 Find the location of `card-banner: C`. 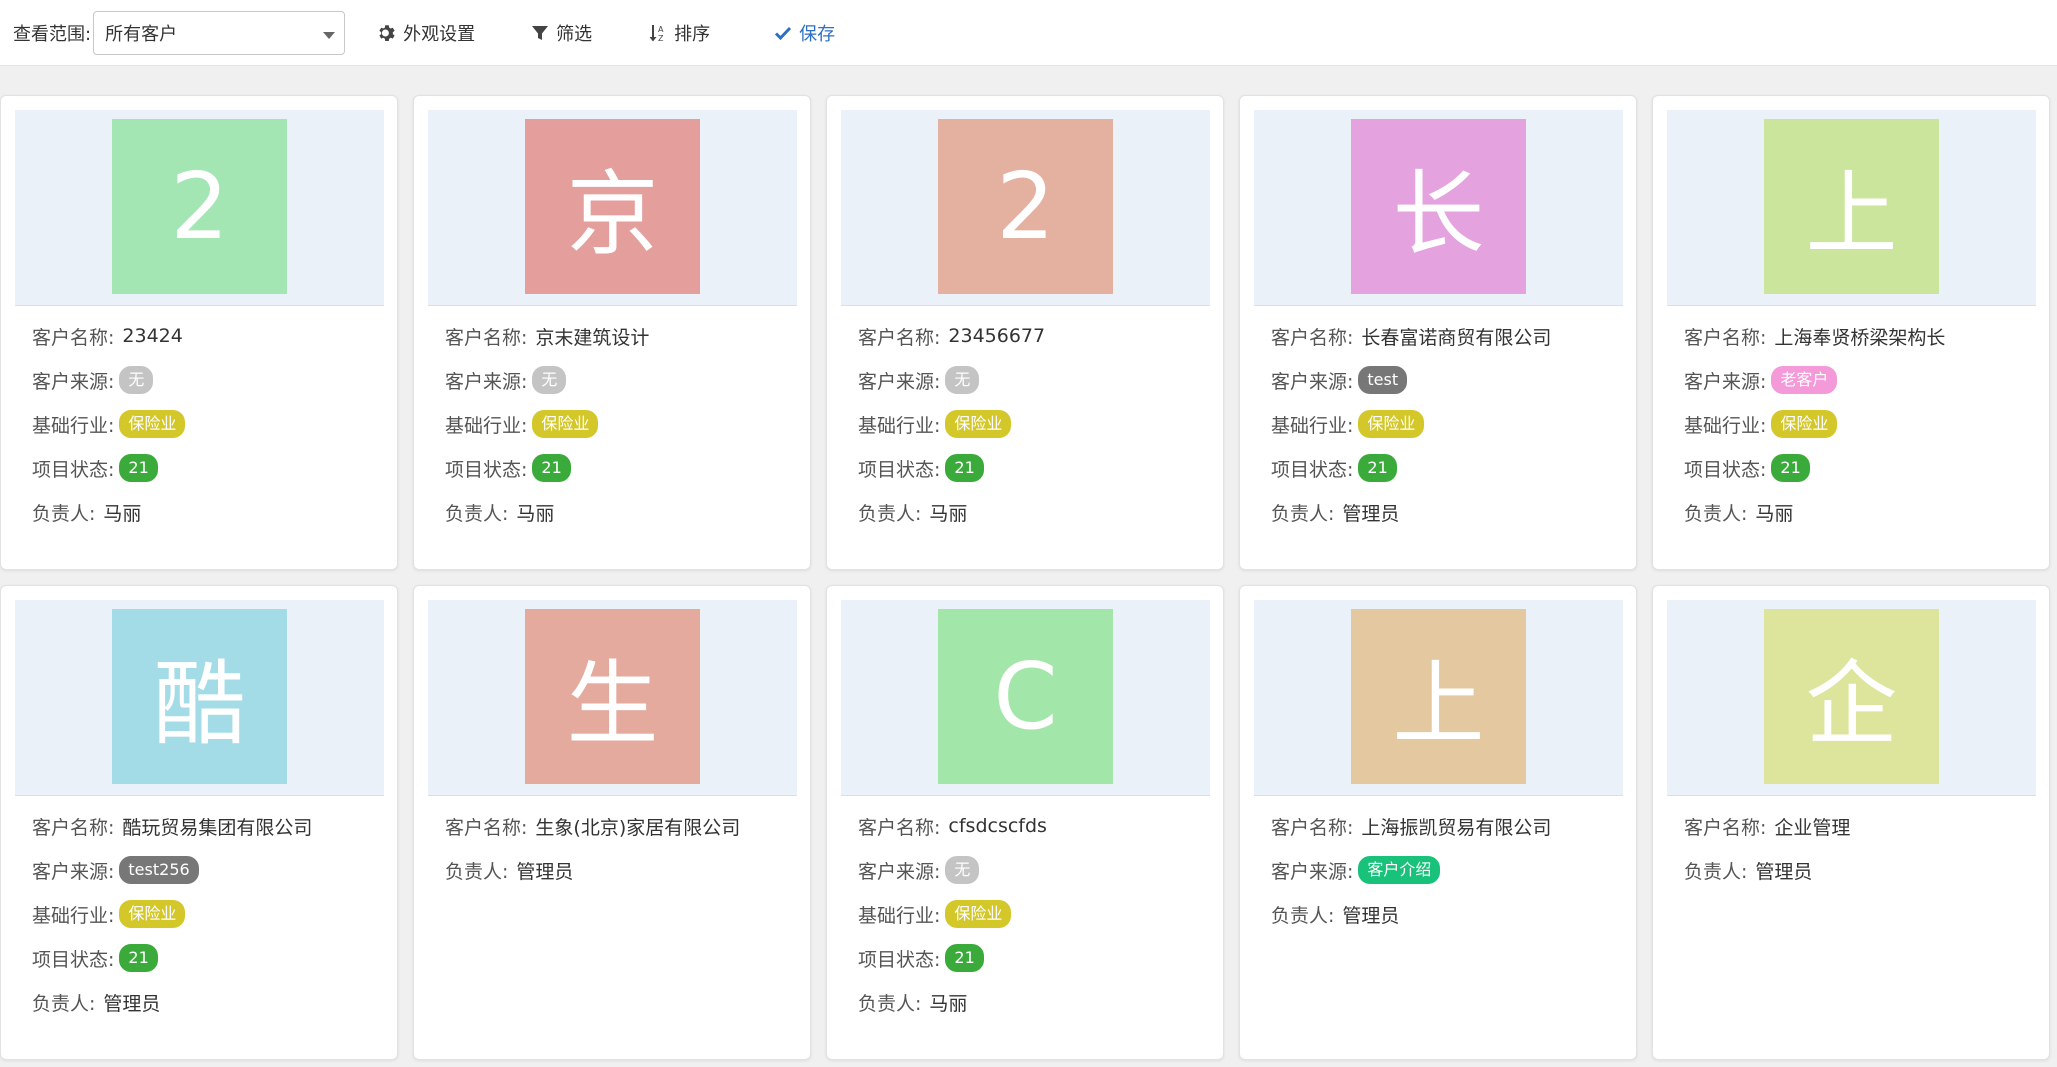

card-banner: C is located at coordinates (1025, 698).